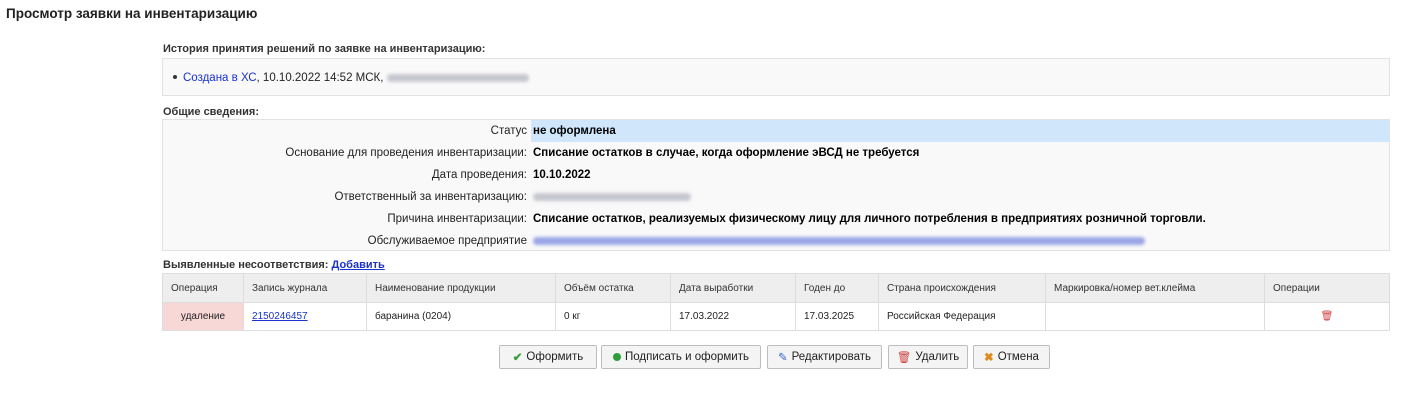 The height and width of the screenshot is (398, 1418). I want to click on discrepancies-label: Выявленные несоответствия:, so click(246, 265).